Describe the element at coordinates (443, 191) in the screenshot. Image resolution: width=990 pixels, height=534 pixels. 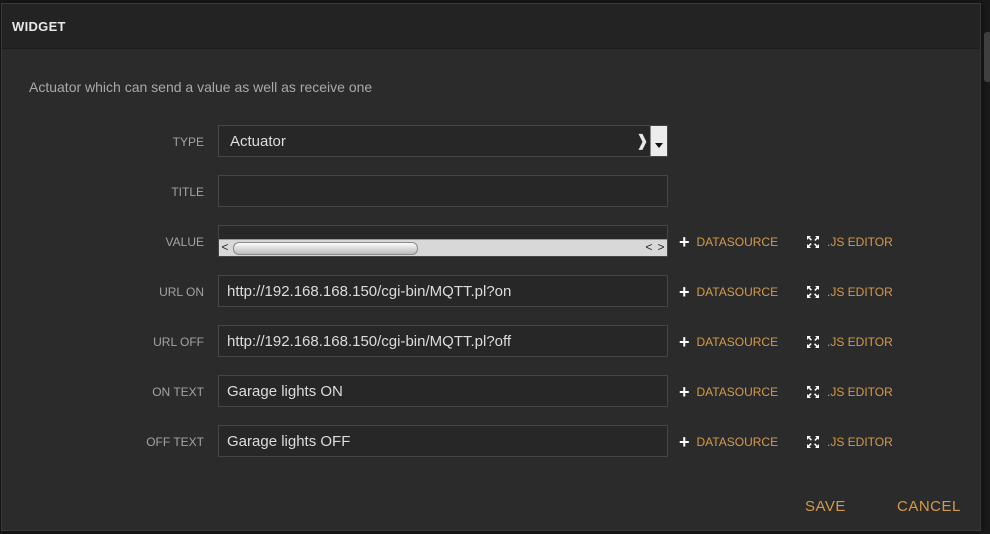
I see `title-input` at that location.